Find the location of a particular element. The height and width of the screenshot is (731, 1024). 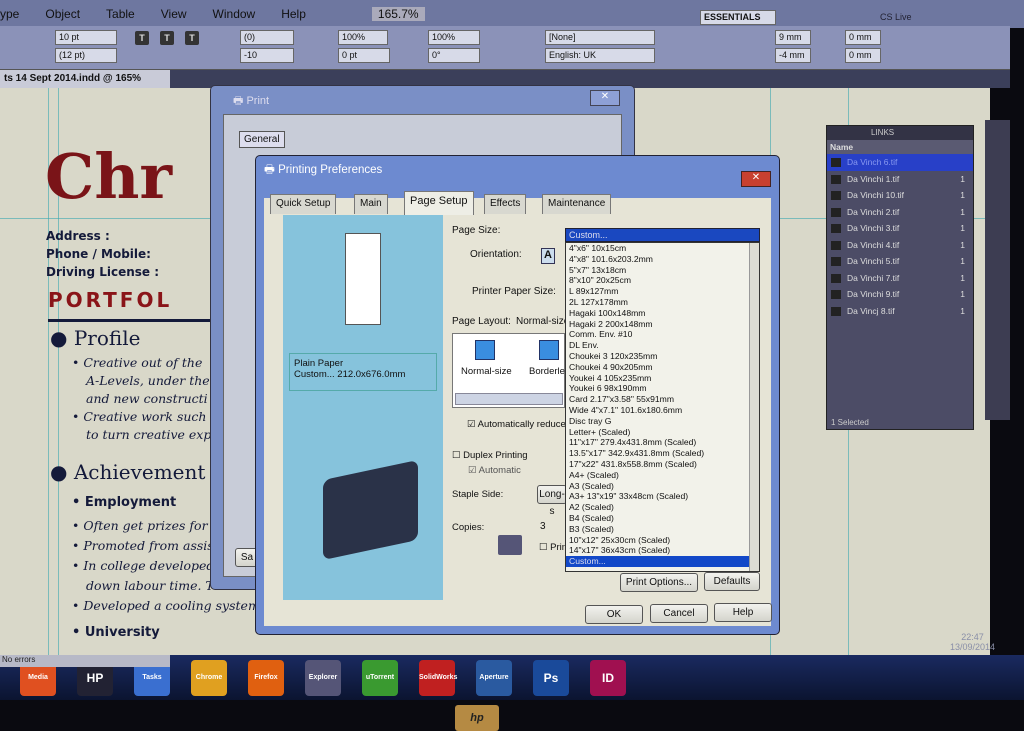

taskbar-app-utorrent: uTorrent is located at coordinates (380, 678).